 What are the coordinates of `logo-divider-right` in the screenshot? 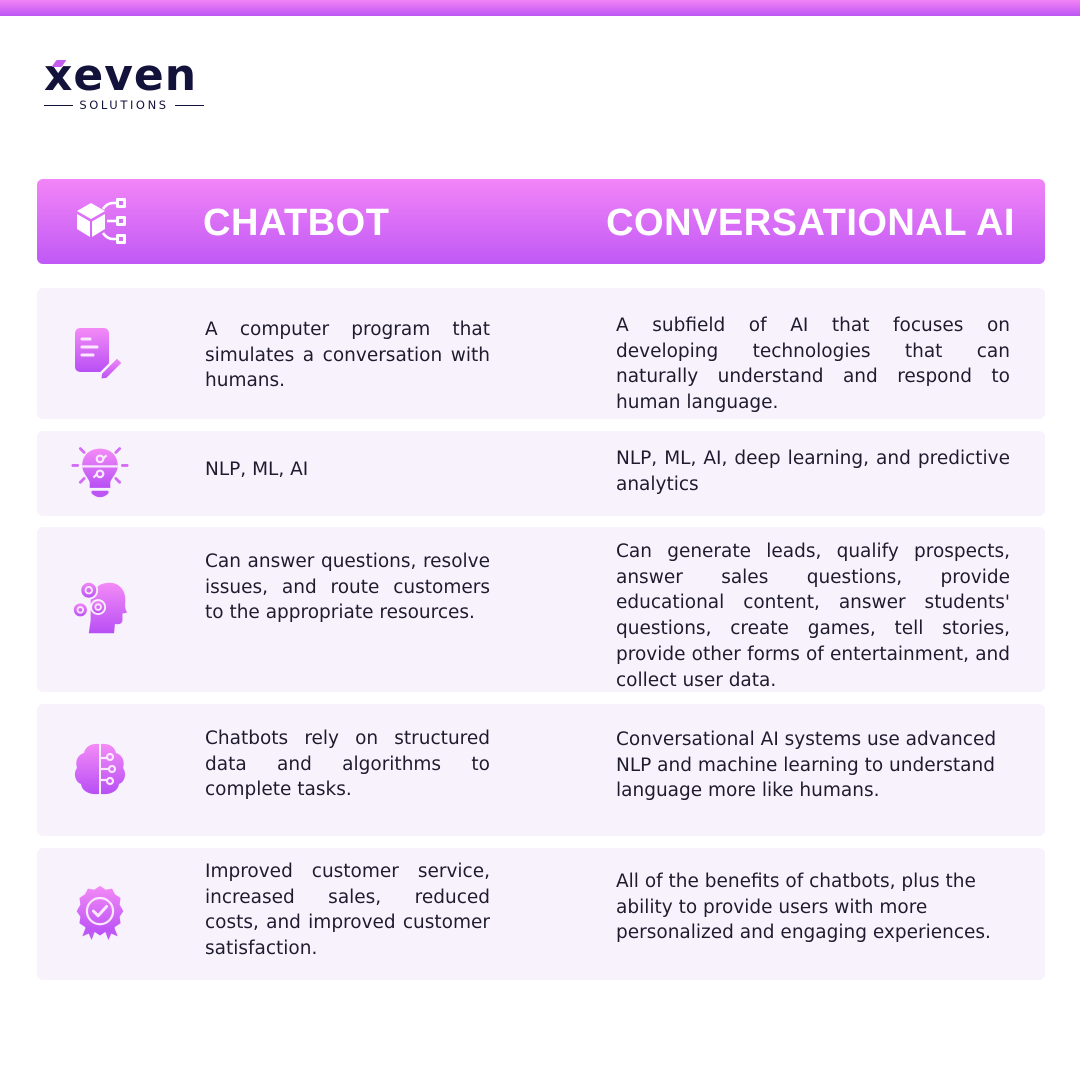 It's located at (189, 105).